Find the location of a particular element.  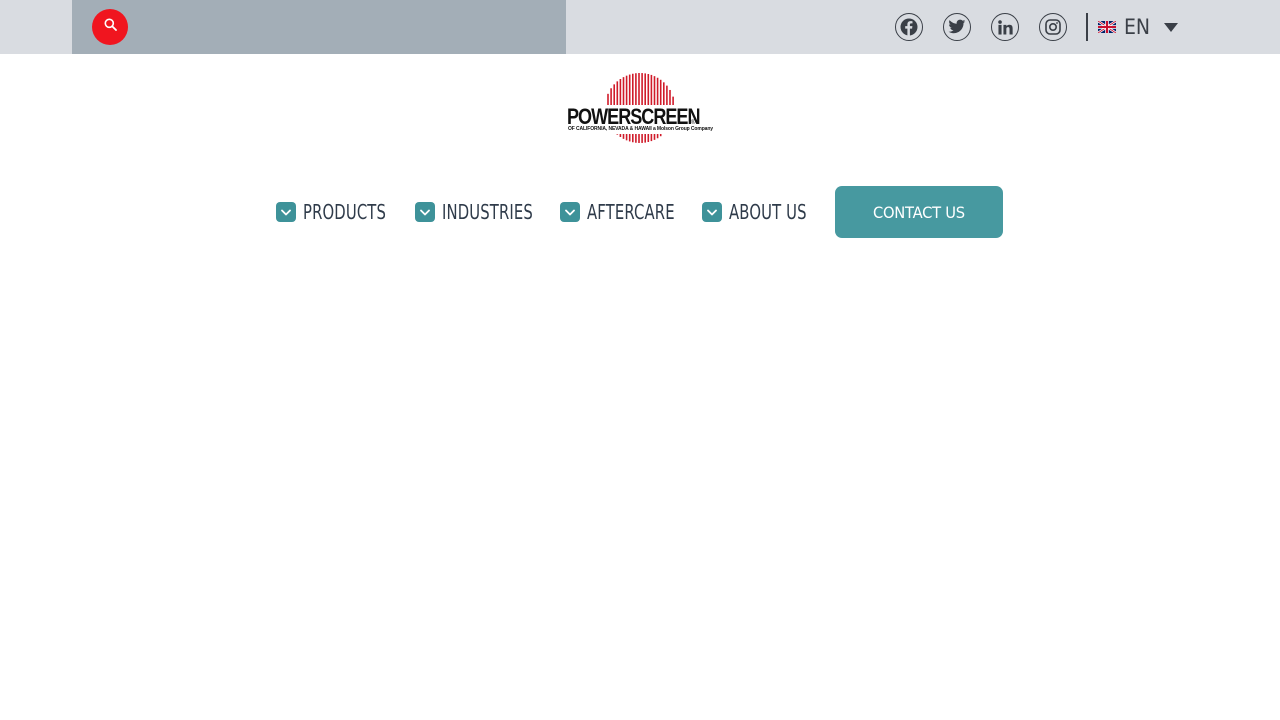

search-panel is located at coordinates (319, 27).